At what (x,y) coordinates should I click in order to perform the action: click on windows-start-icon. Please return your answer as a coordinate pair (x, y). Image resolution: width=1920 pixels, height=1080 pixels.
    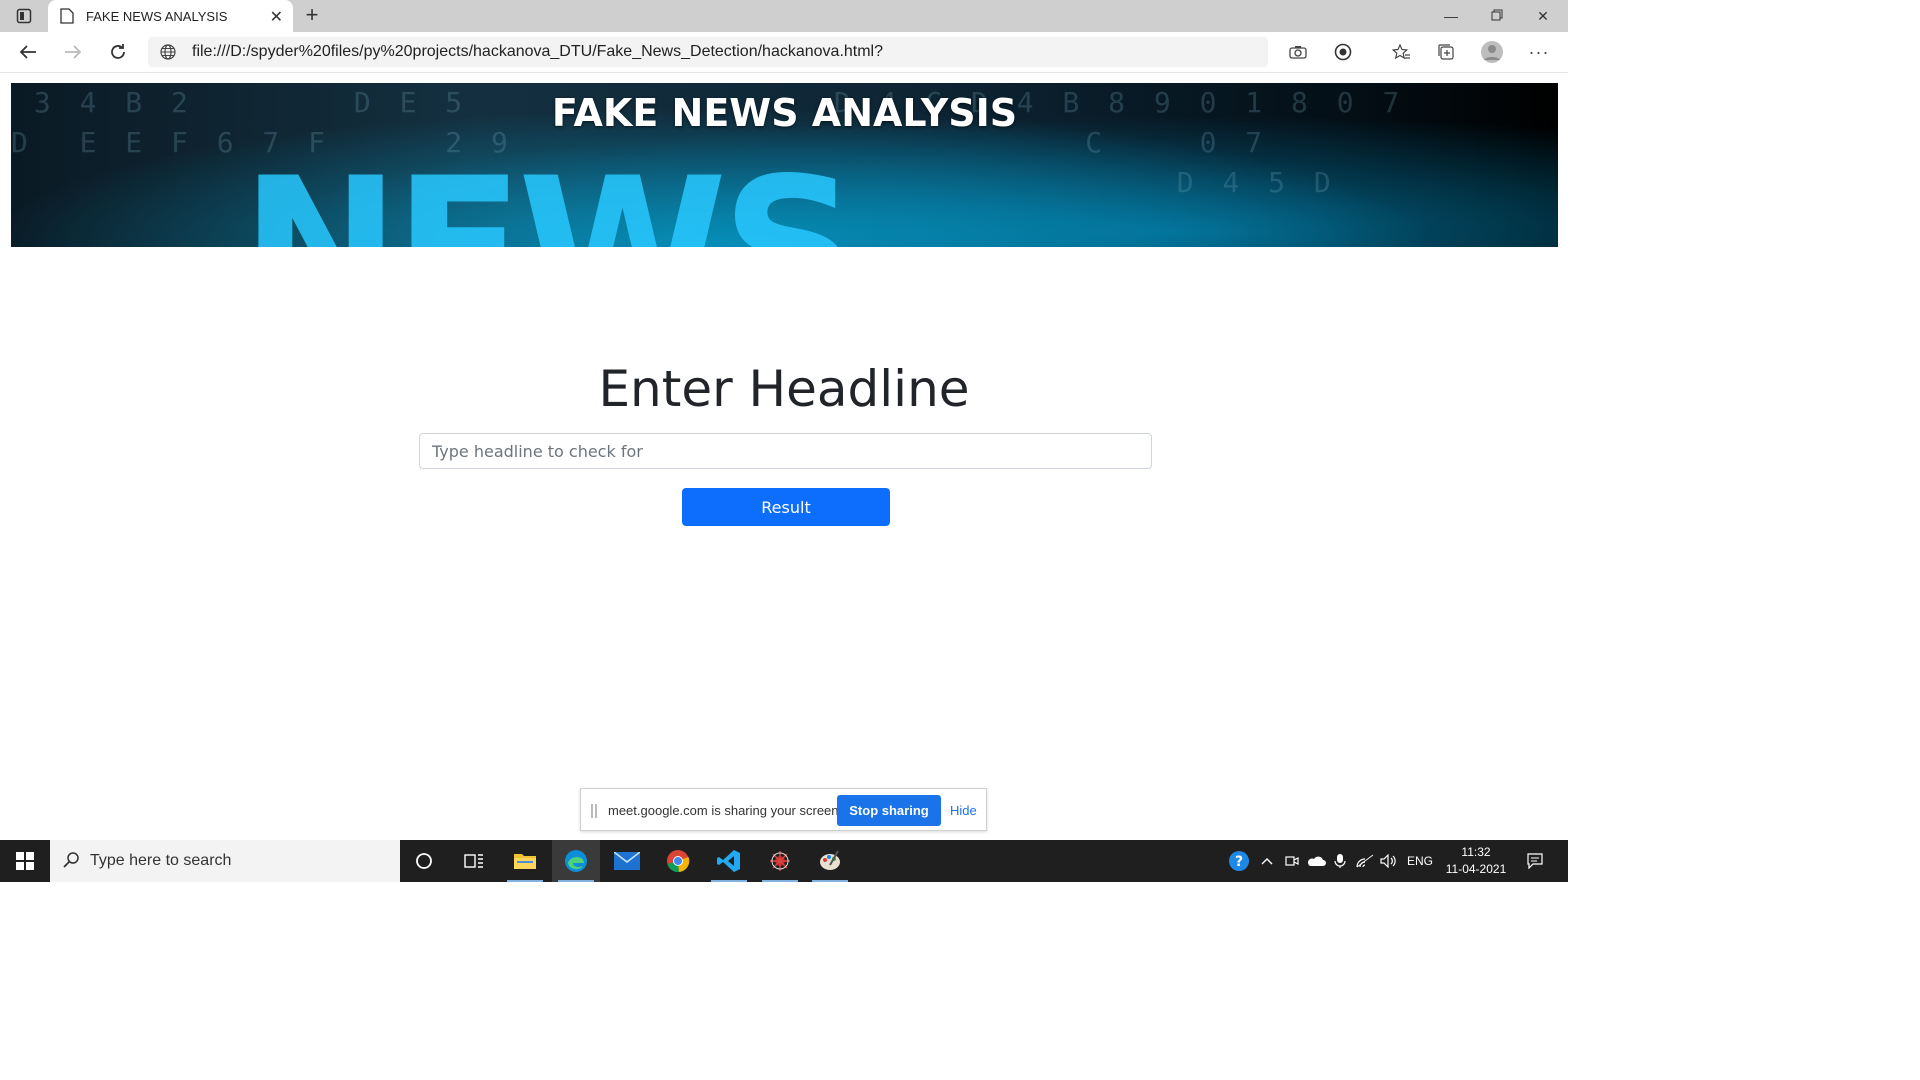
    Looking at the image, I should click on (25, 861).